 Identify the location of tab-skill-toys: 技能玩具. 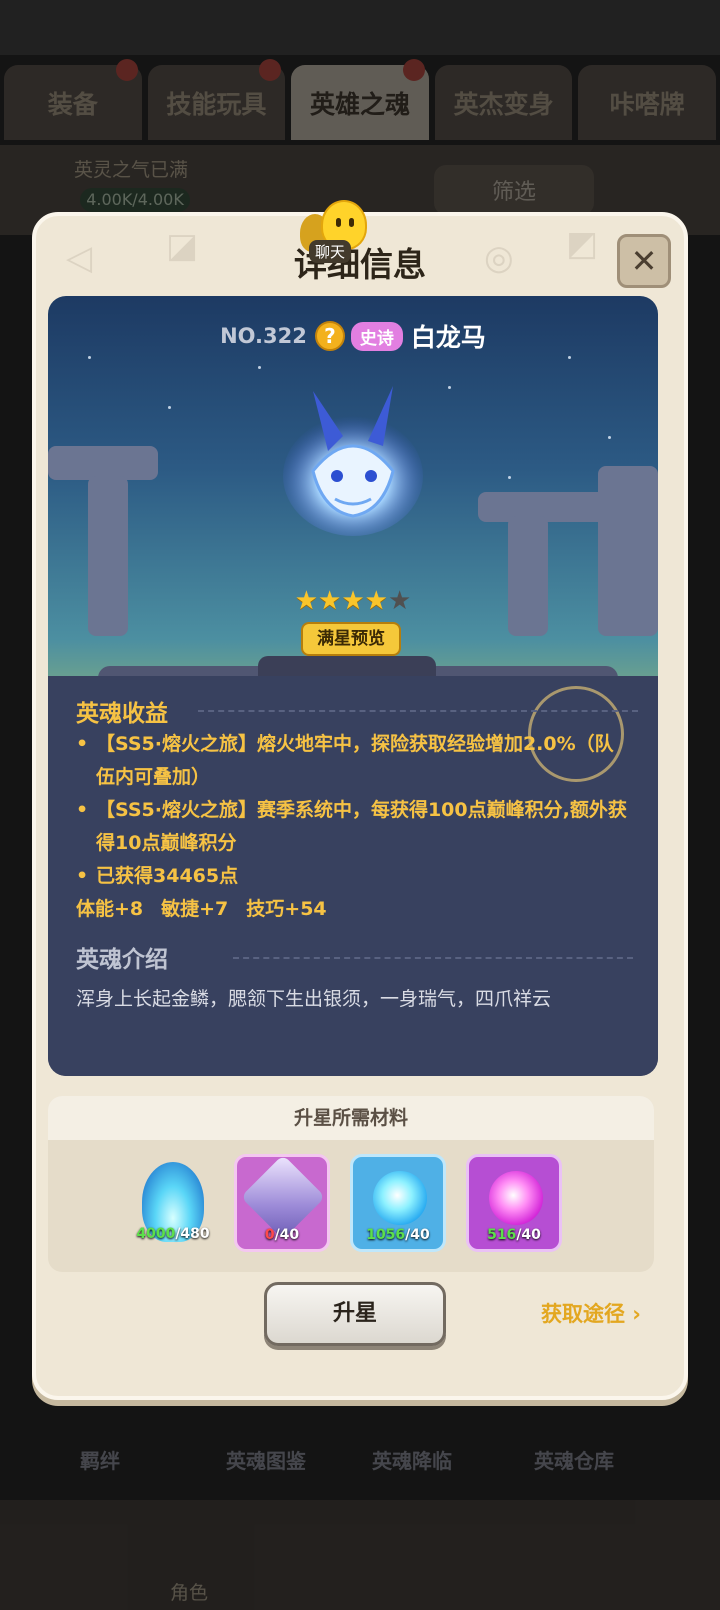
(216, 99).